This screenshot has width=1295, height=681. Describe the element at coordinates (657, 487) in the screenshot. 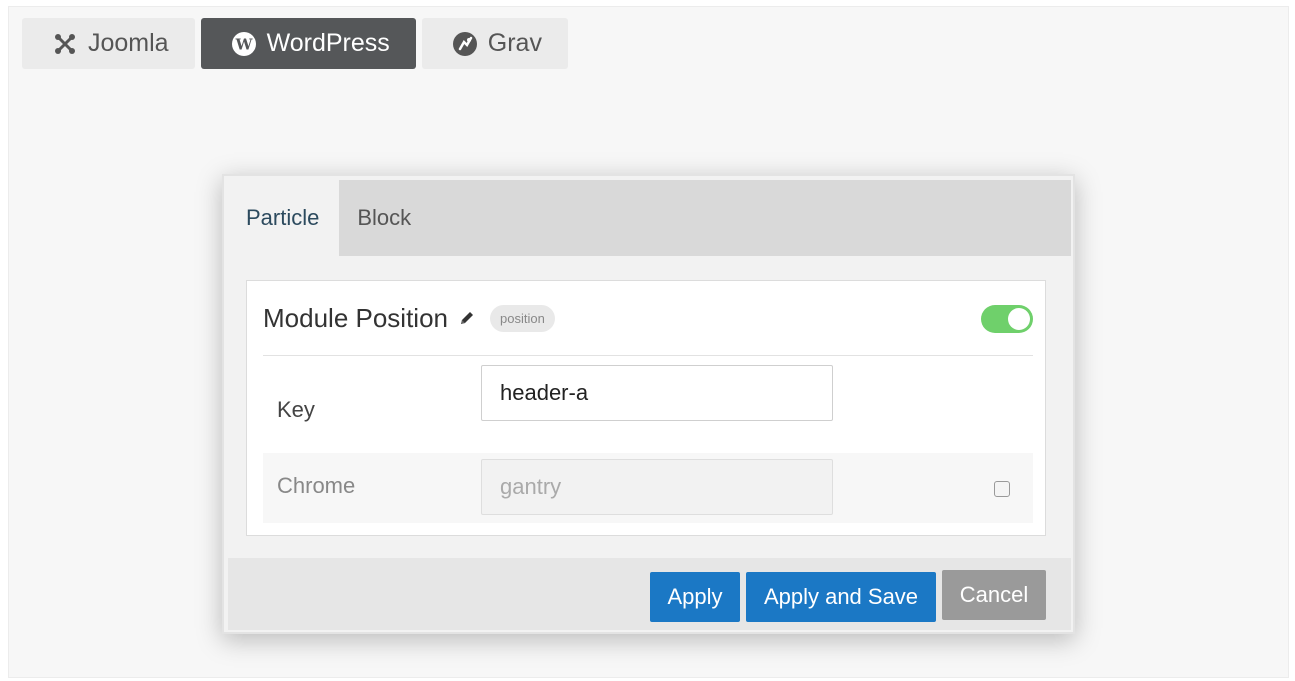

I see `chrome-input: gantry` at that location.